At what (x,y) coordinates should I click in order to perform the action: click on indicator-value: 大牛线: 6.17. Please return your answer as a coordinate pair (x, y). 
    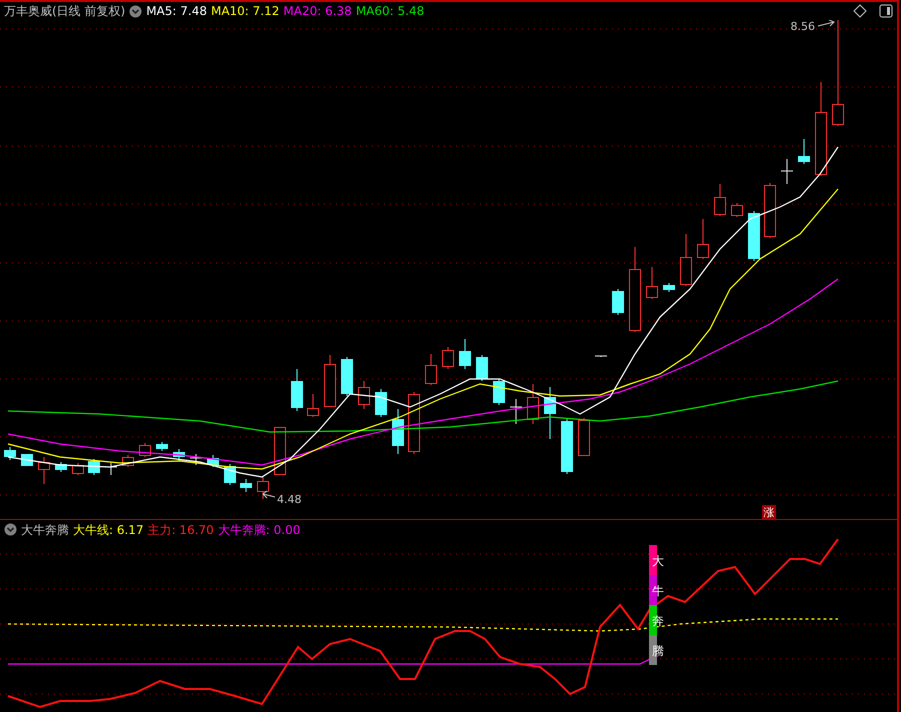
    Looking at the image, I should click on (108, 530).